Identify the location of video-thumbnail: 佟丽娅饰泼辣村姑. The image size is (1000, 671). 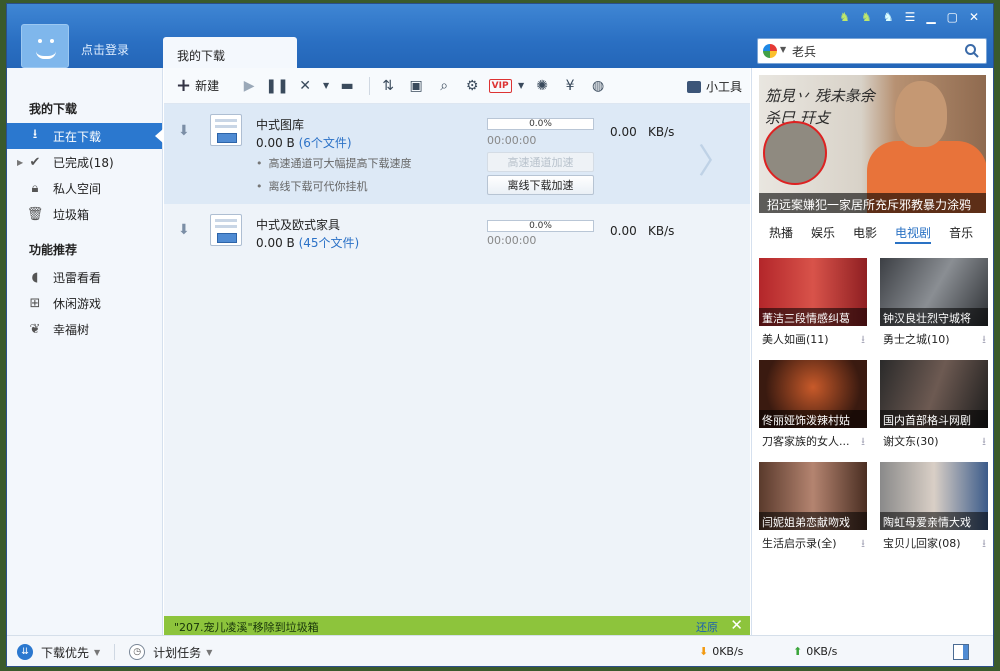
(813, 394).